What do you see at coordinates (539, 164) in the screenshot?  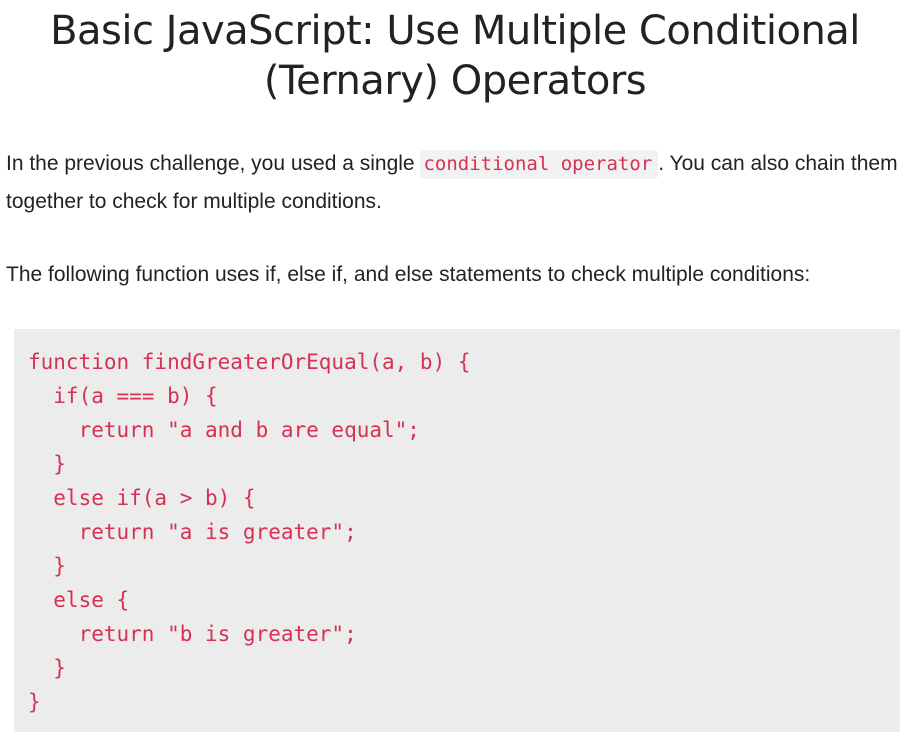 I see `inline-code-conditional-operator: conditional operator` at bounding box center [539, 164].